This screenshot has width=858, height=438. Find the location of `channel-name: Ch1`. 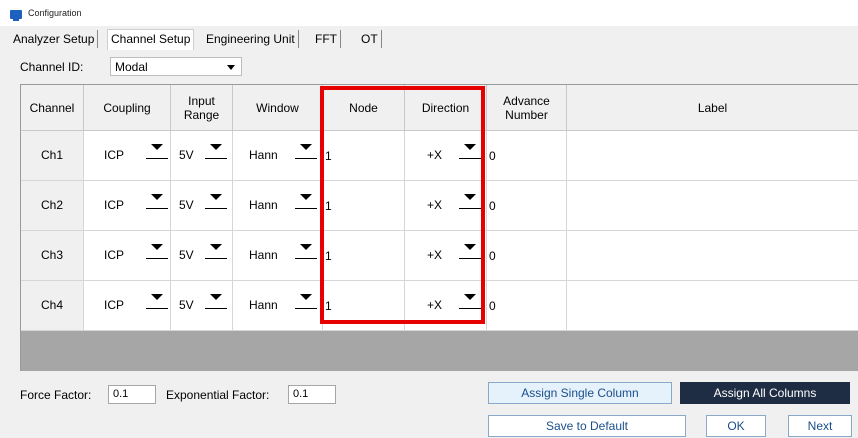

channel-name: Ch1 is located at coordinates (51, 155).